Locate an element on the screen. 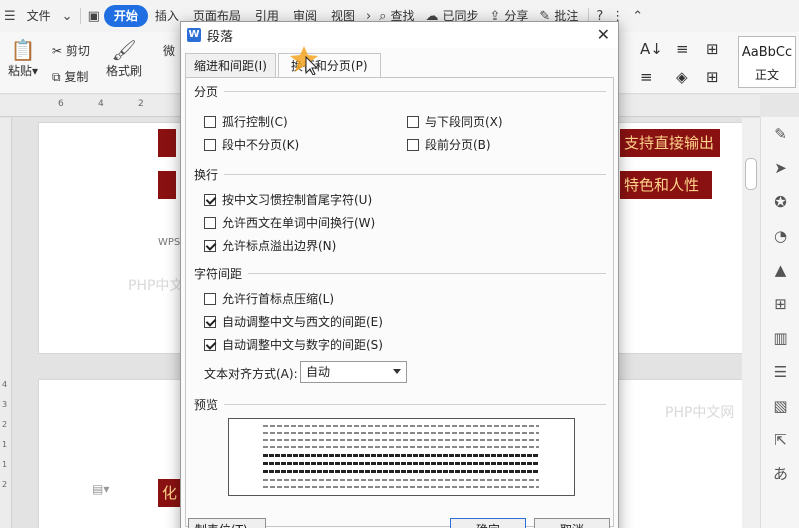  ruler-mark: 3 is located at coordinates (5, 404).